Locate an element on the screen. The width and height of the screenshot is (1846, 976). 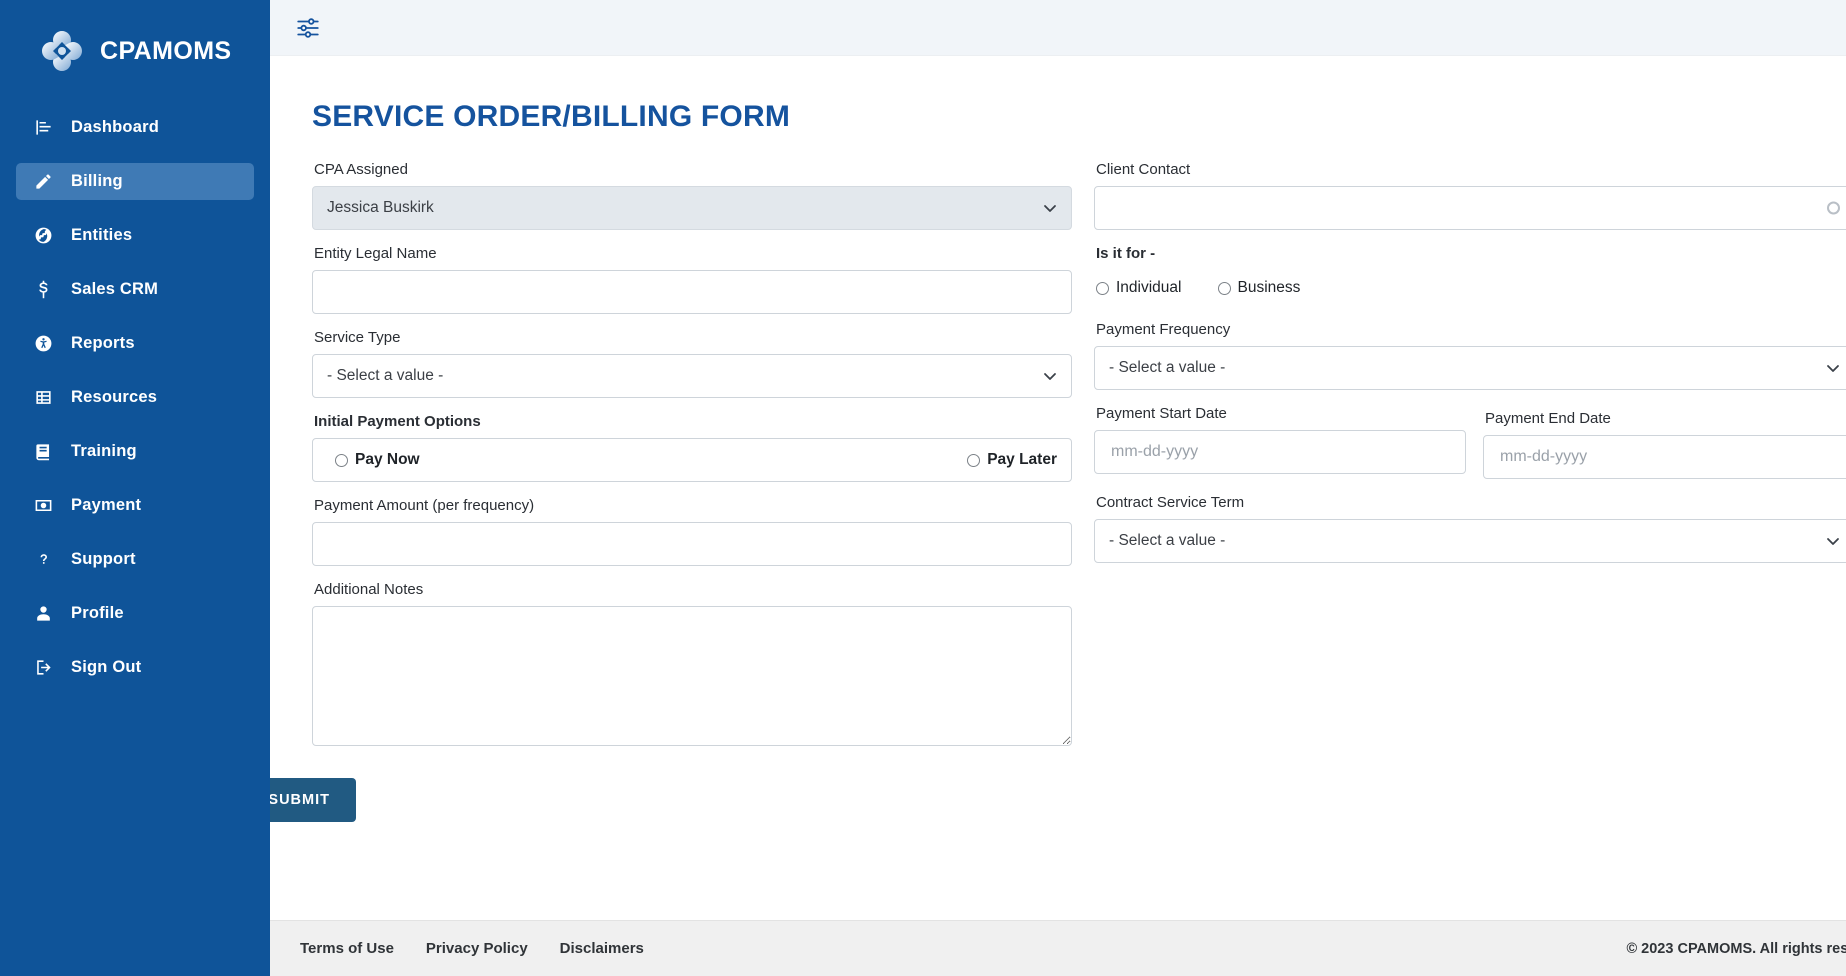
pencil-icon is located at coordinates (43, 181).